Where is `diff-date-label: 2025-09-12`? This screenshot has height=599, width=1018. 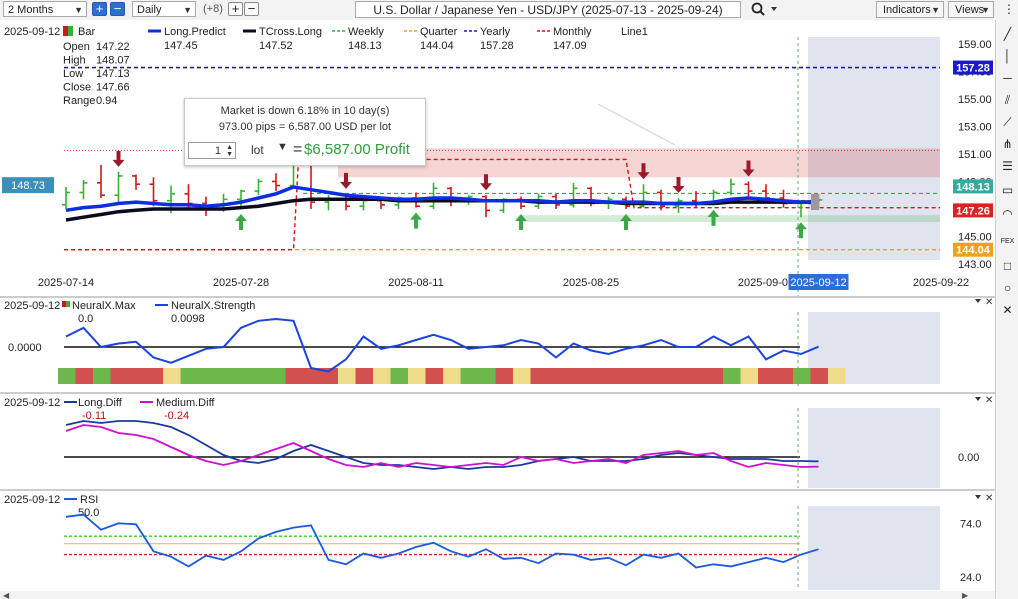 diff-date-label: 2025-09-12 is located at coordinates (32, 403).